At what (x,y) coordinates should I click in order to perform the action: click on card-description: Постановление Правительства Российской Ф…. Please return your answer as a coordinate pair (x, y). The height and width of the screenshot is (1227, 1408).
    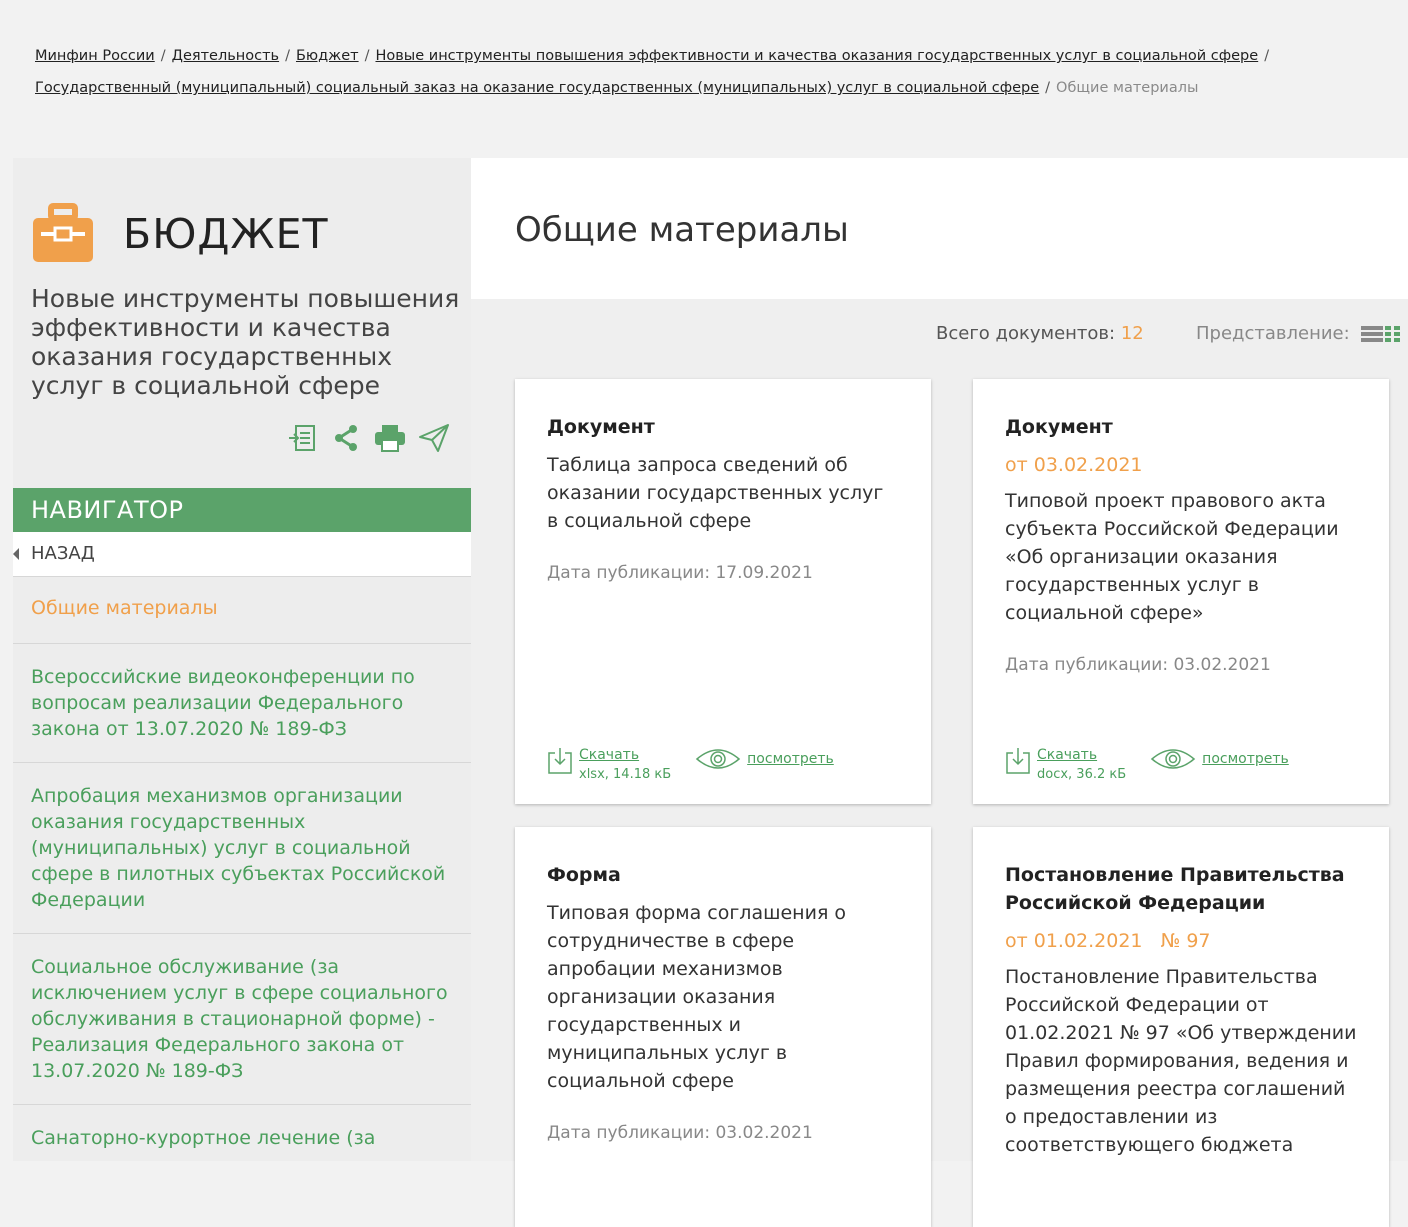
    Looking at the image, I should click on (1181, 1061).